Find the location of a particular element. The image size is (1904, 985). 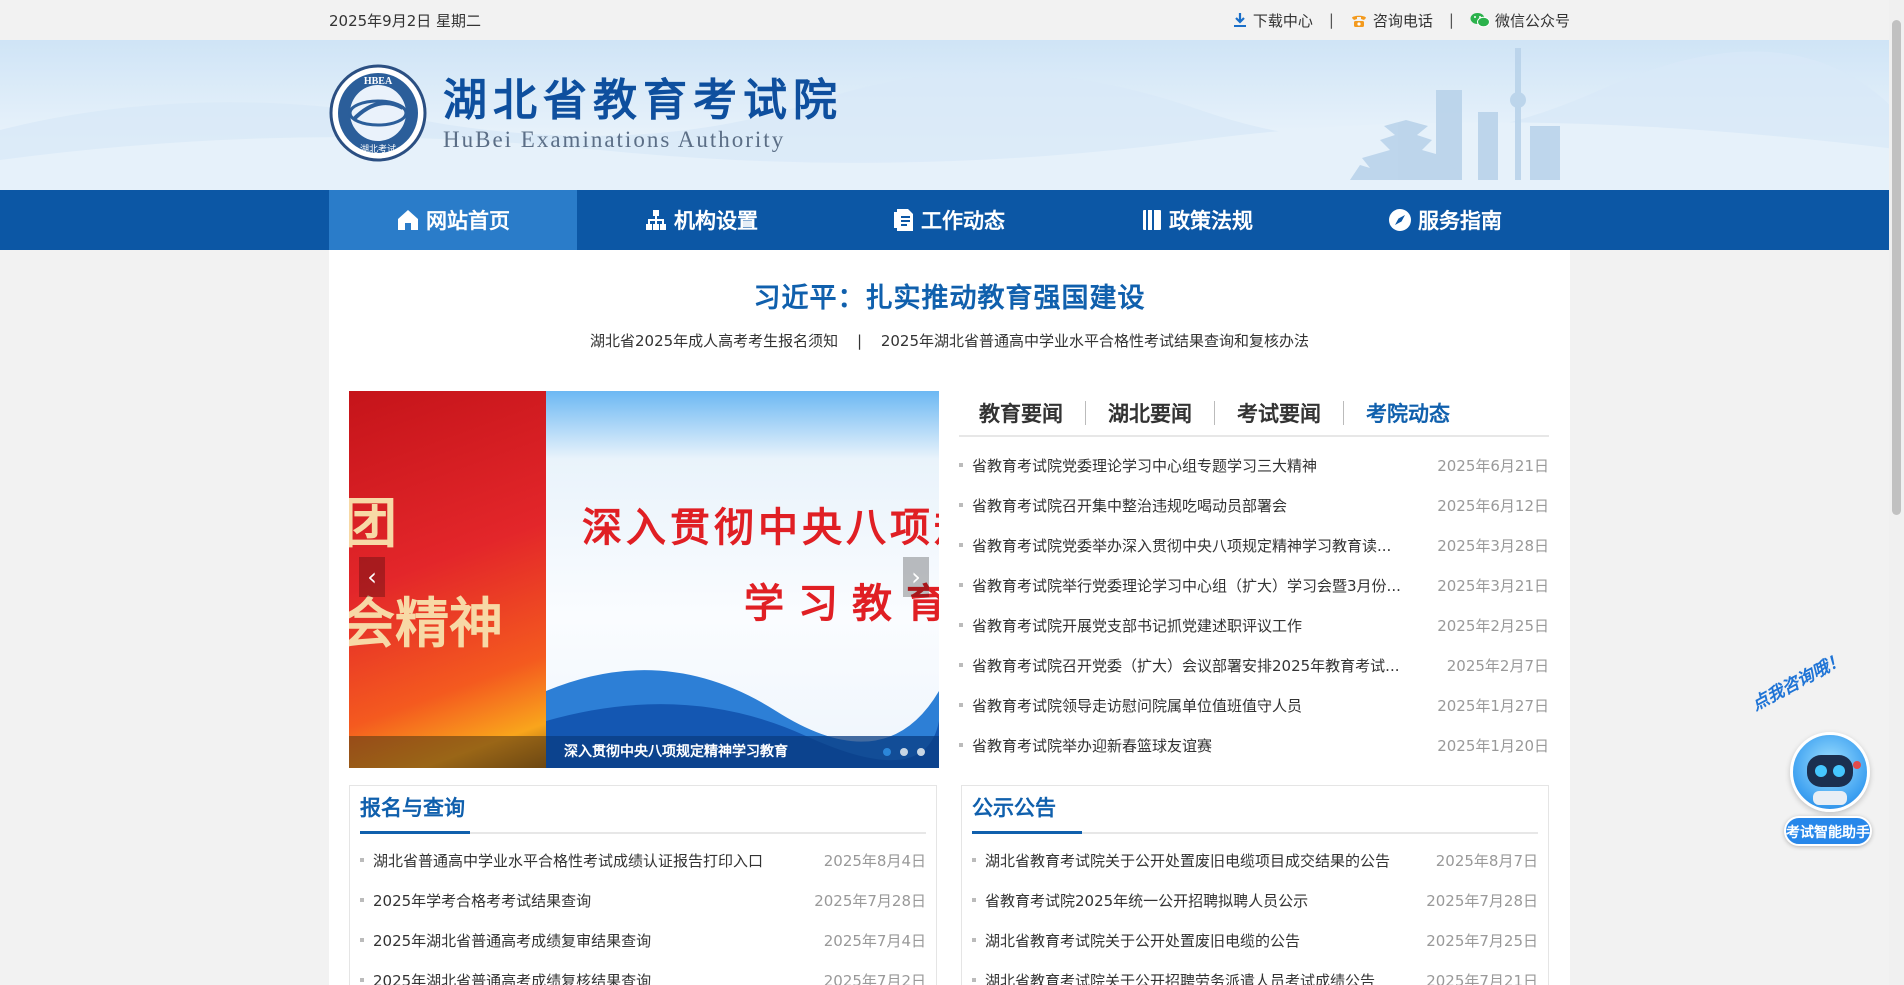

robot-icon is located at coordinates (1830, 772).